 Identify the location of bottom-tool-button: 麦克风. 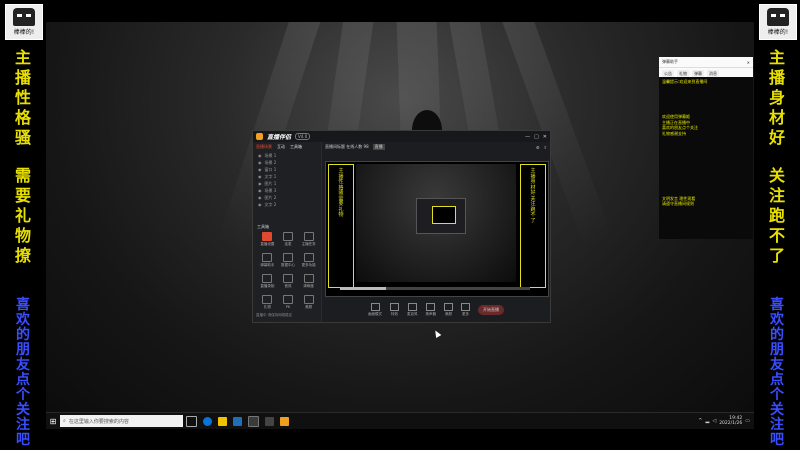
(412, 310).